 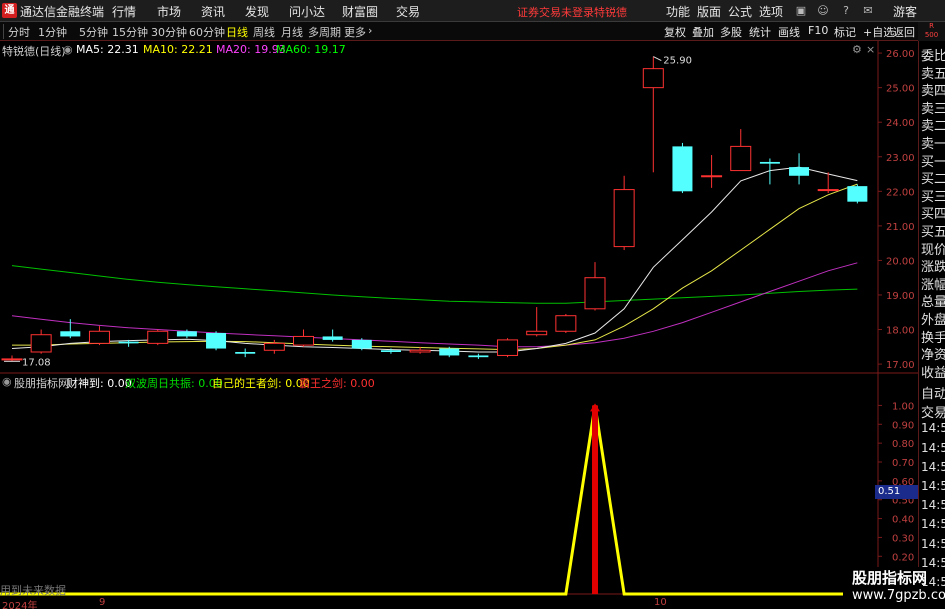 What do you see at coordinates (900, 296) in the screenshot?
I see `price-tick-label: 19.00` at bounding box center [900, 296].